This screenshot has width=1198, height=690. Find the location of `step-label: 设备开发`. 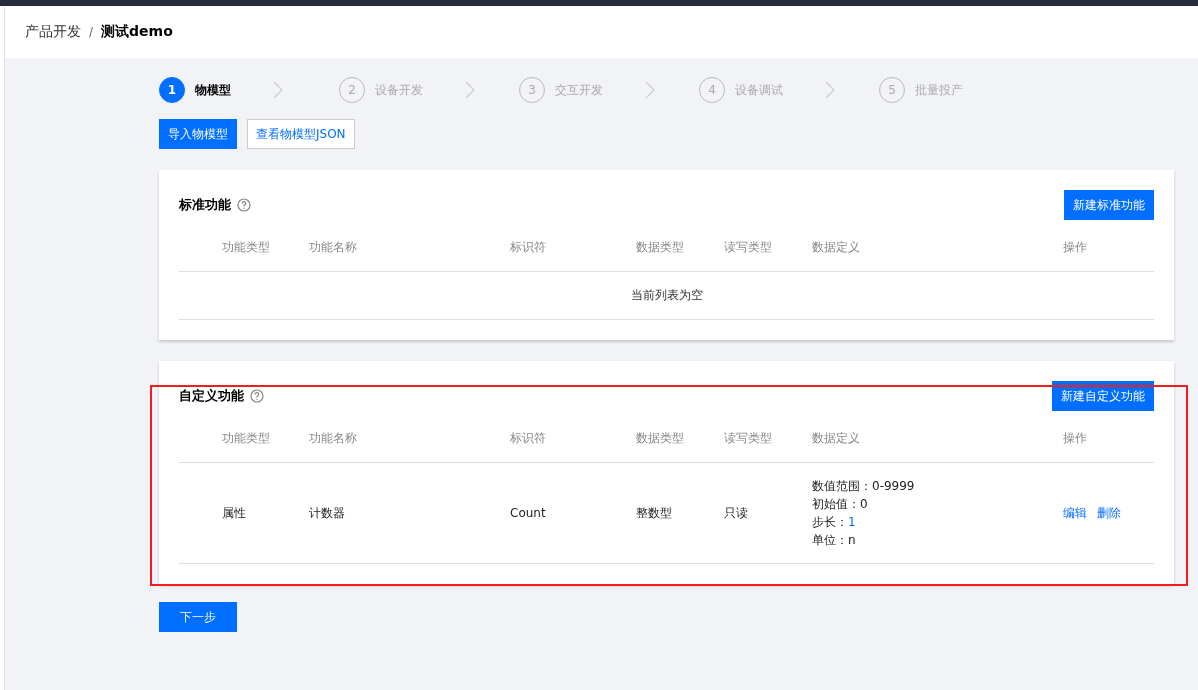

step-label: 设备开发 is located at coordinates (399, 90).